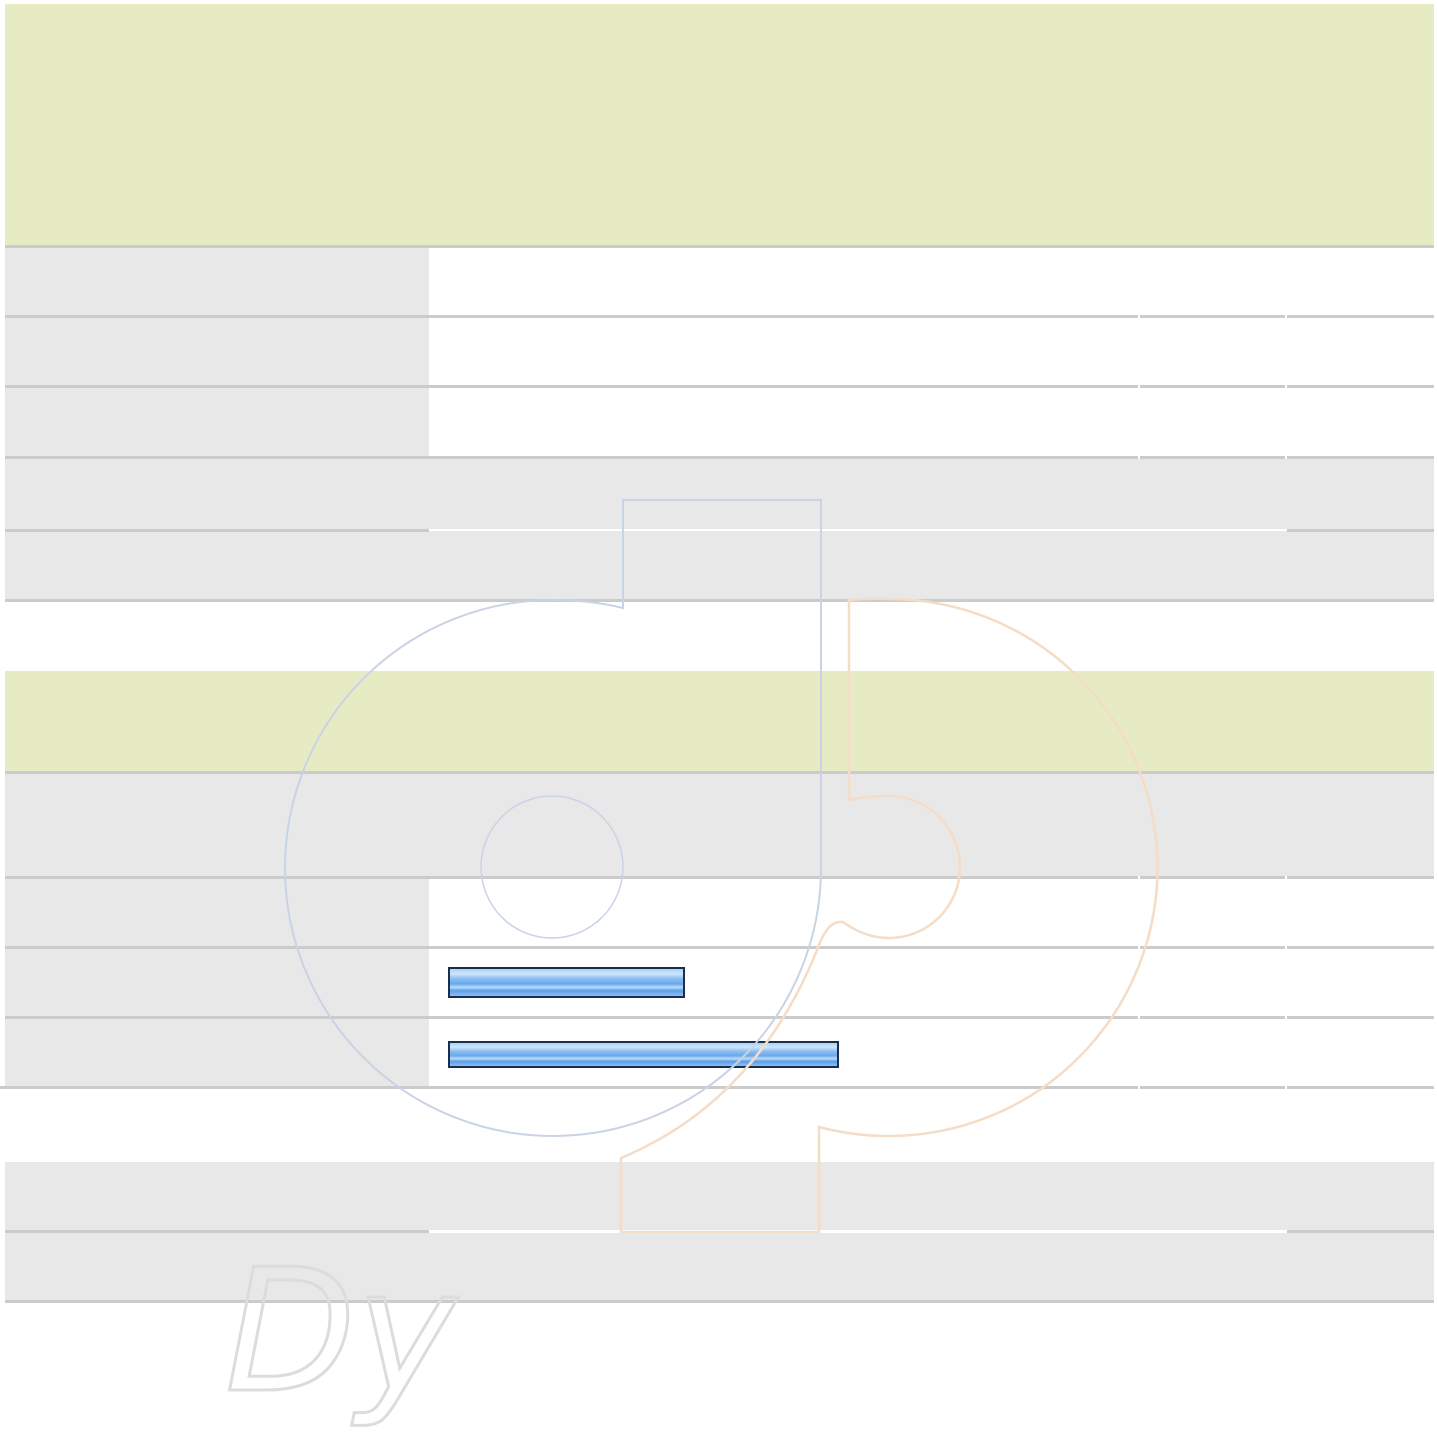 The height and width of the screenshot is (1433, 1437). Describe the element at coordinates (217, 982) in the screenshot. I see `section-2-row-3-label-cell` at that location.